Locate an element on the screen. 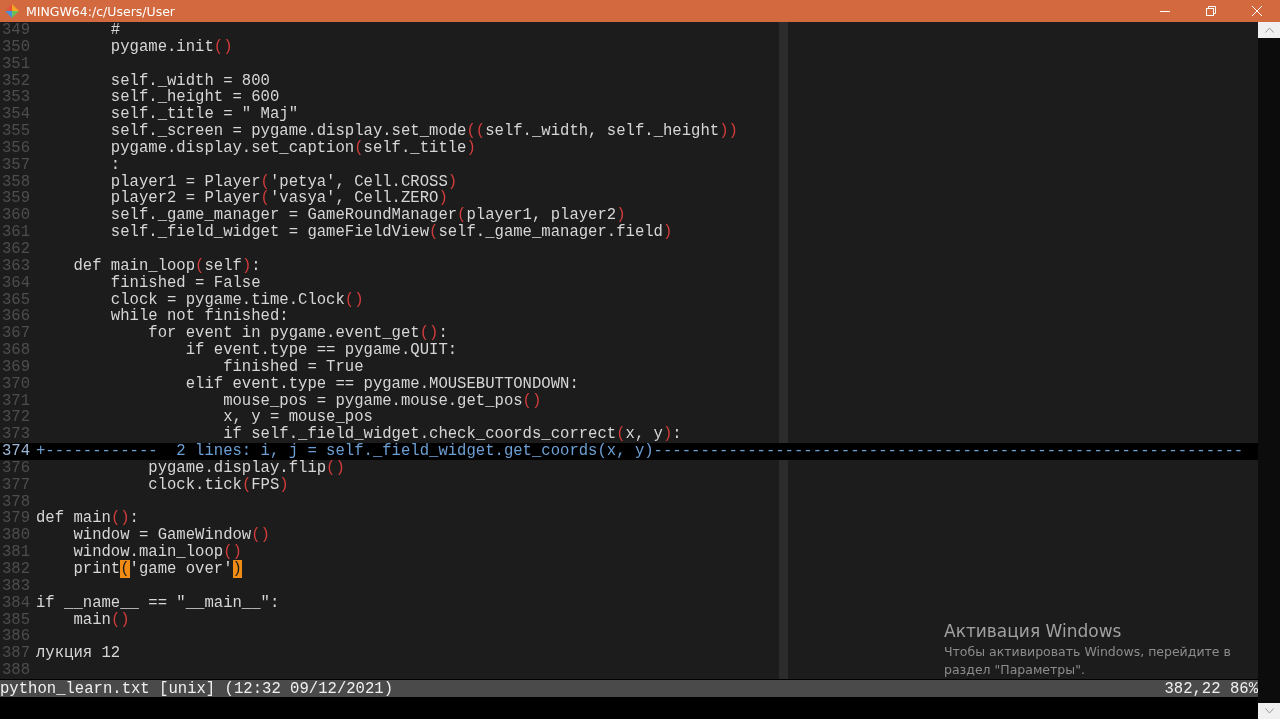 The height and width of the screenshot is (719, 1280). code-line: if __name__ == "__main__": is located at coordinates (158, 603).